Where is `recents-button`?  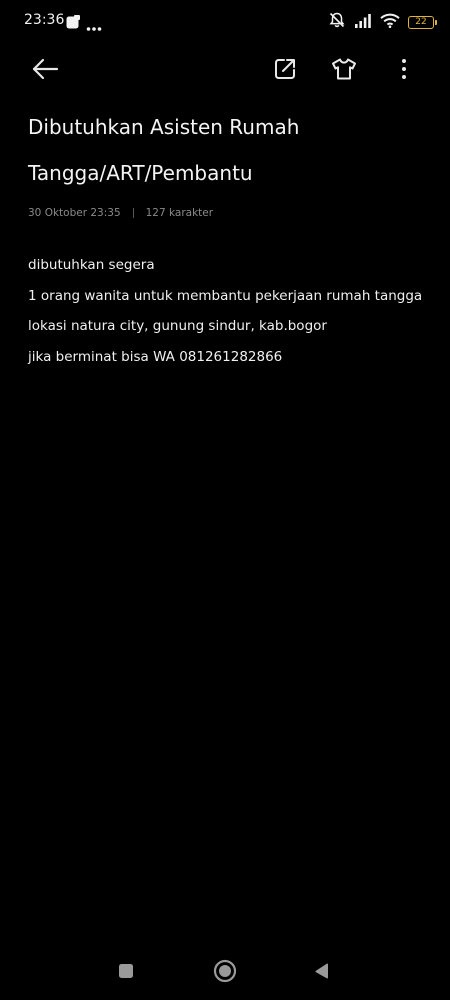 recents-button is located at coordinates (126, 973).